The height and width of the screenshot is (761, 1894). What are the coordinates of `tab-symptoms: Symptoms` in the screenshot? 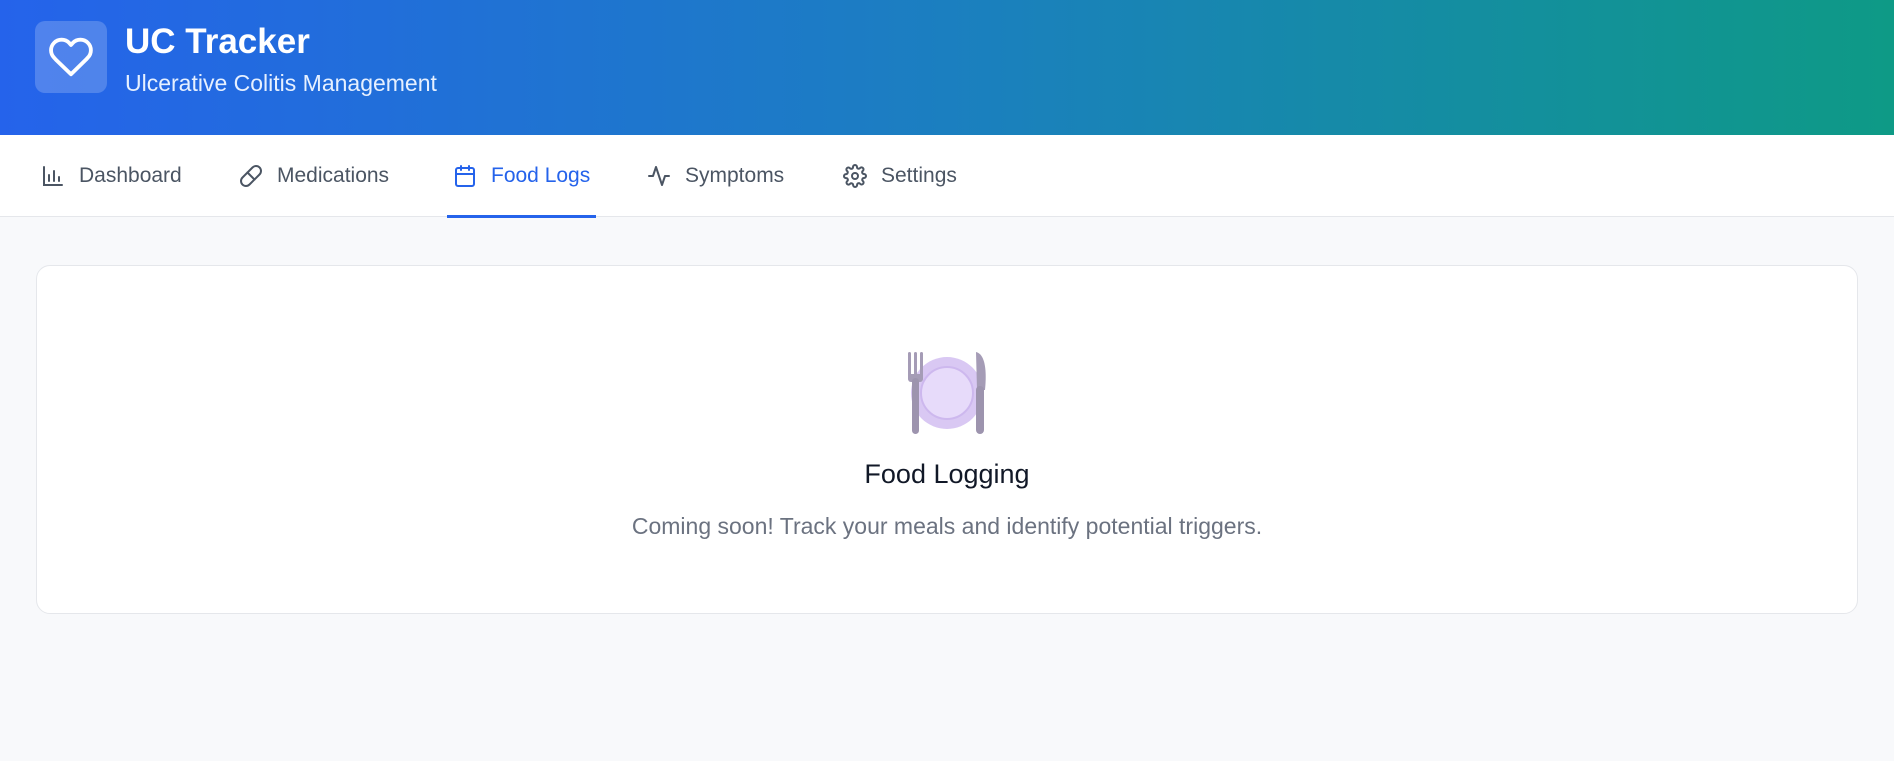 It's located at (715, 176).